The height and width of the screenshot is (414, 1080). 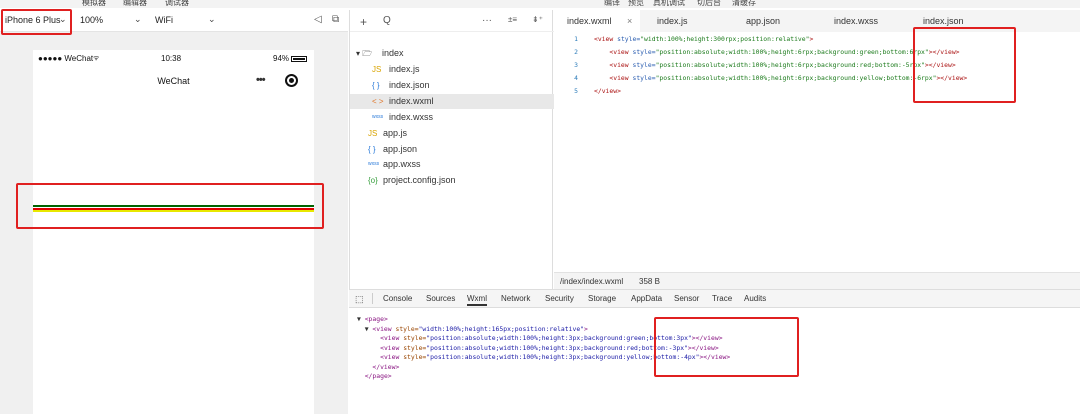 I want to click on volume-icon: ◁, so click(x=318, y=19).